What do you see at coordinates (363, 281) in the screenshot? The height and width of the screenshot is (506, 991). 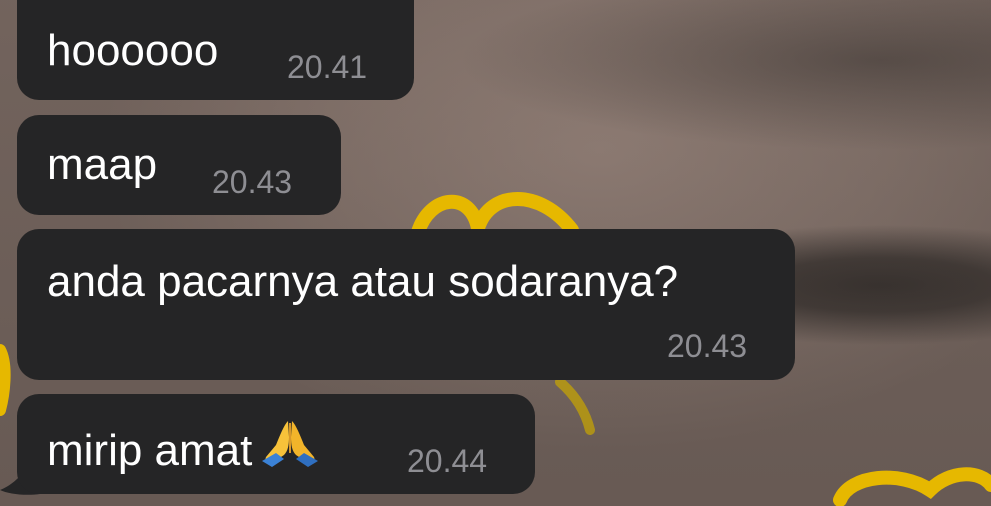 I see `message-text: anda pacarnya atau sodaranya?` at bounding box center [363, 281].